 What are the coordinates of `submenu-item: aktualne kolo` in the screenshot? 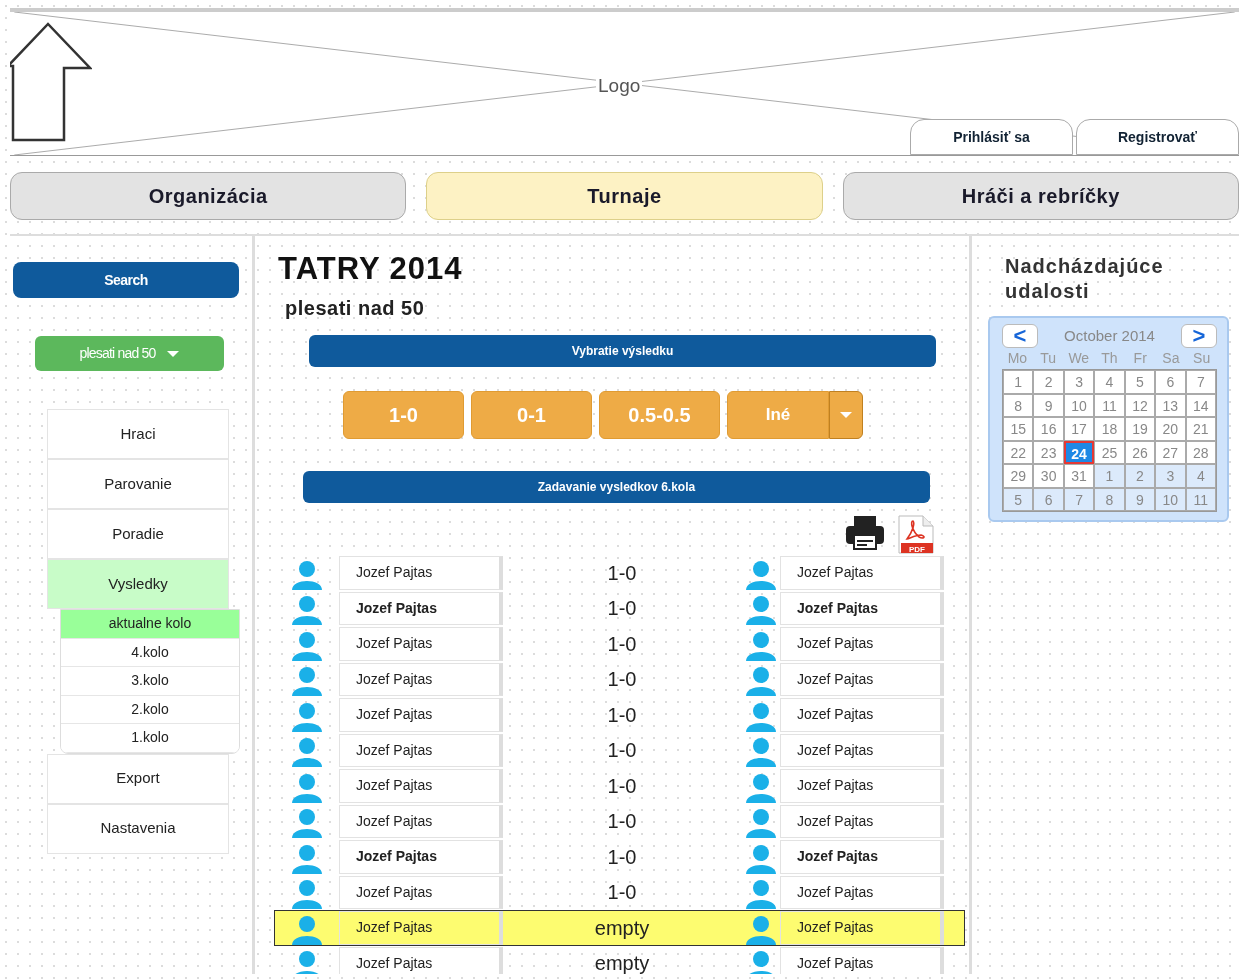 It's located at (150, 624).